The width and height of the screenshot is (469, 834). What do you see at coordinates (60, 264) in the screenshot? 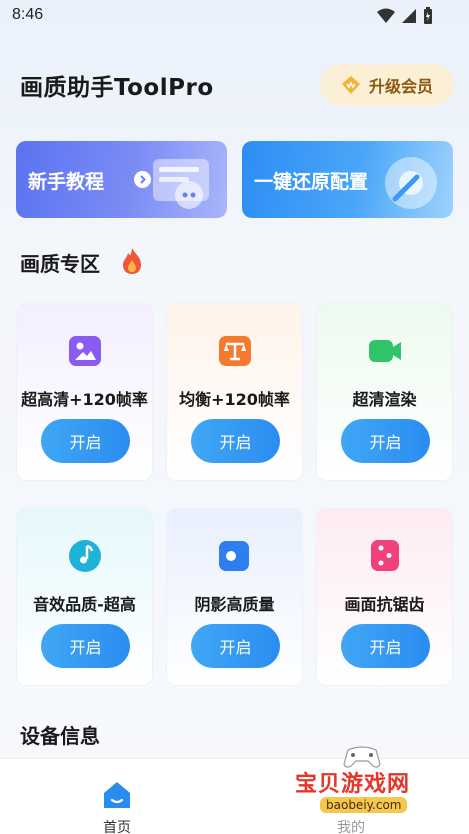
I see `quality-section-title: 画质专区` at bounding box center [60, 264].